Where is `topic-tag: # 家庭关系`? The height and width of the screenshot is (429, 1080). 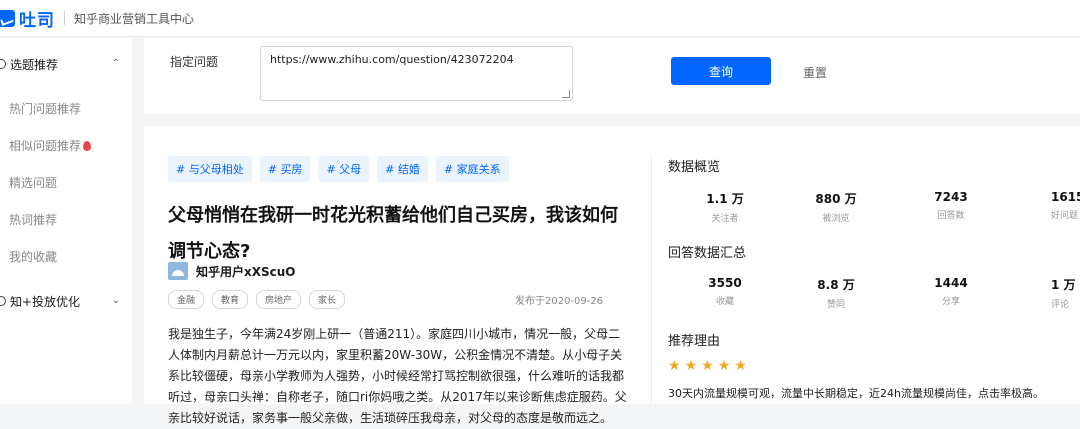 topic-tag: # 家庭关系 is located at coordinates (472, 169).